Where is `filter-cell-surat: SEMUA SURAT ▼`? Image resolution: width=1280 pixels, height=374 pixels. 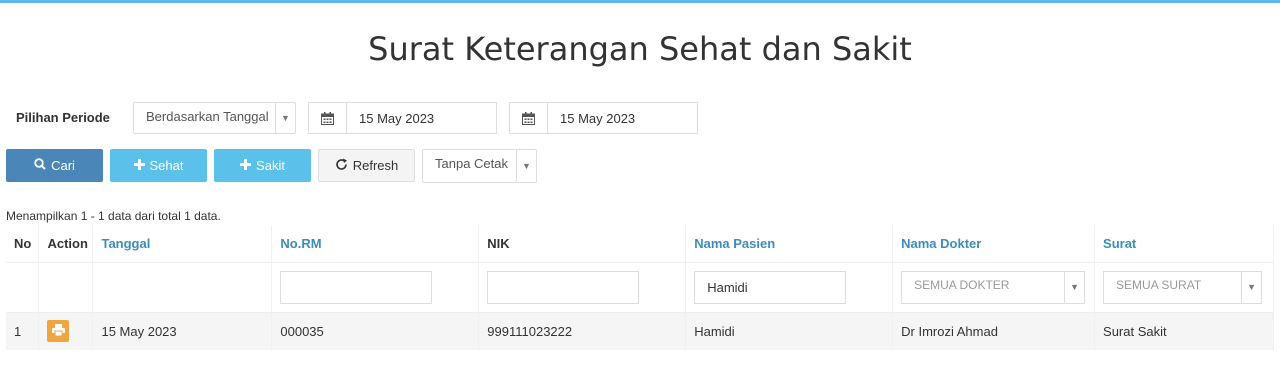 filter-cell-surat: SEMUA SURAT ▼ is located at coordinates (1184, 286).